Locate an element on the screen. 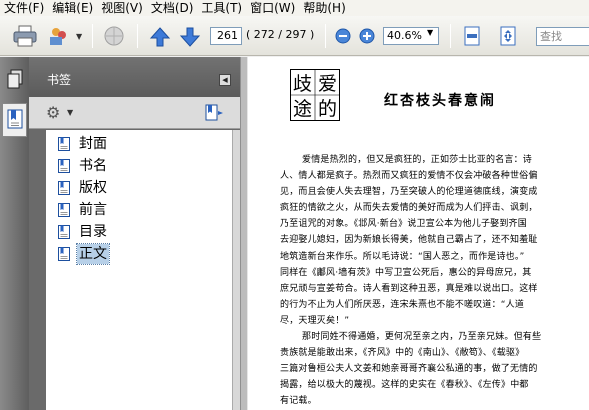 The height and width of the screenshot is (410, 589). main-toolbar: ▼ 261 ( 272 / 297 ) 40.6% ▼ 查找 is located at coordinates (294, 36).